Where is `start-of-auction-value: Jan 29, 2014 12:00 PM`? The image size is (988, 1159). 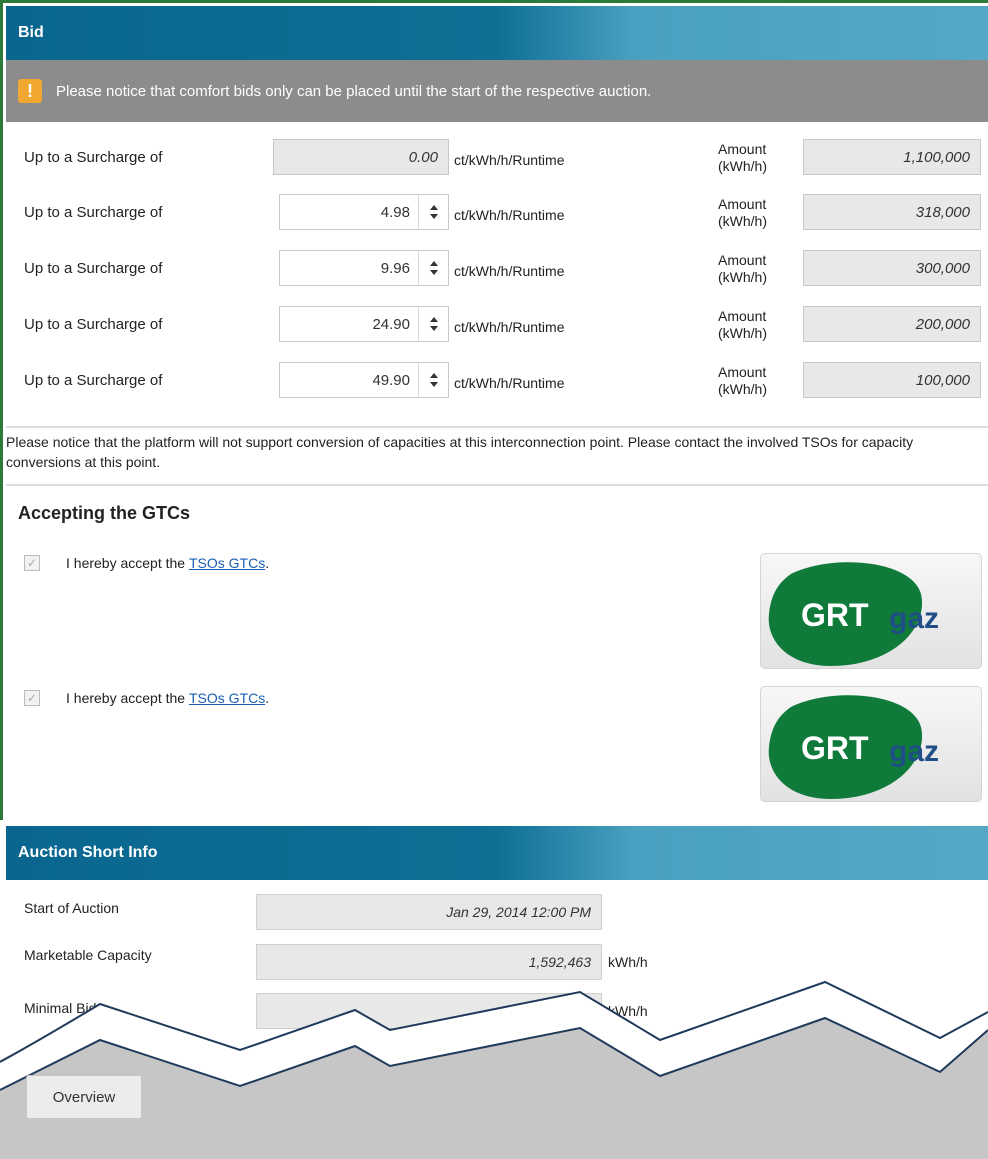 start-of-auction-value: Jan 29, 2014 12:00 PM is located at coordinates (518, 912).